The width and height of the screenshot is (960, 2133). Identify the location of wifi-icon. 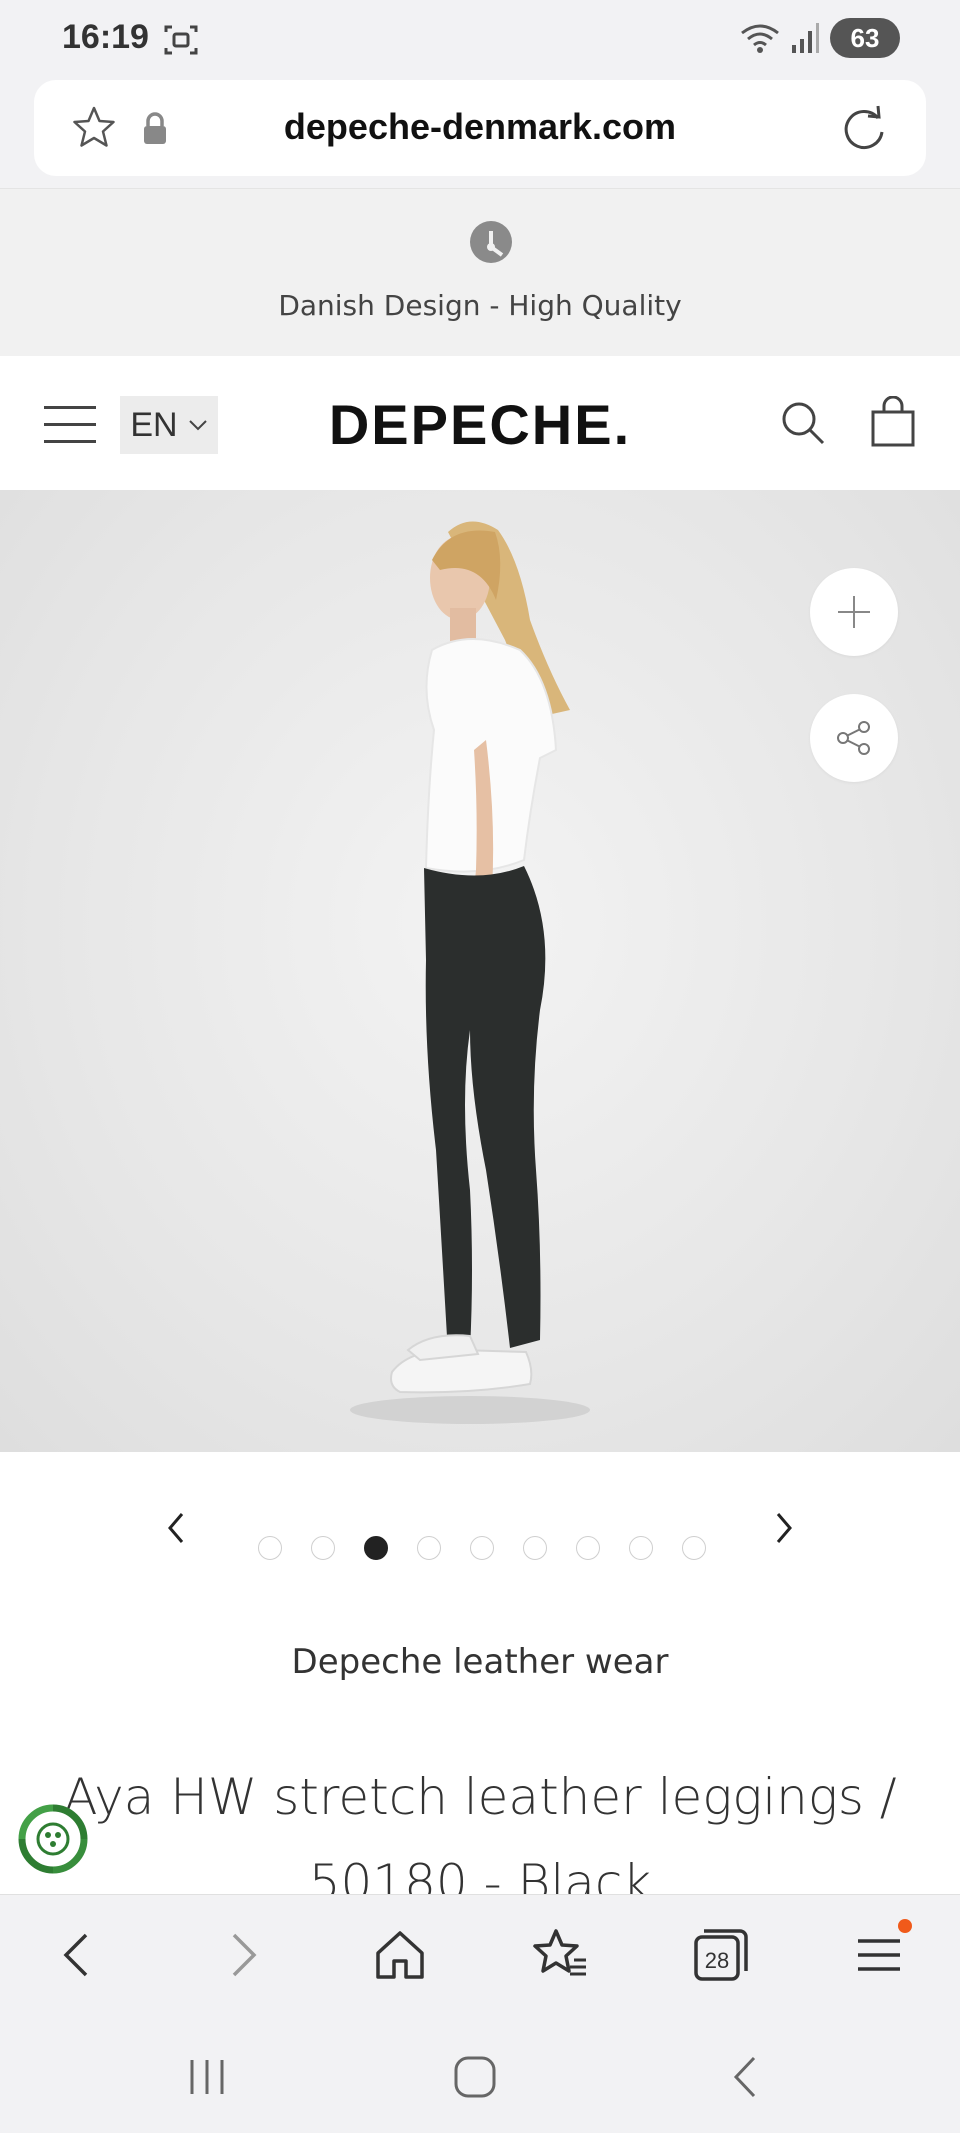
(760, 38).